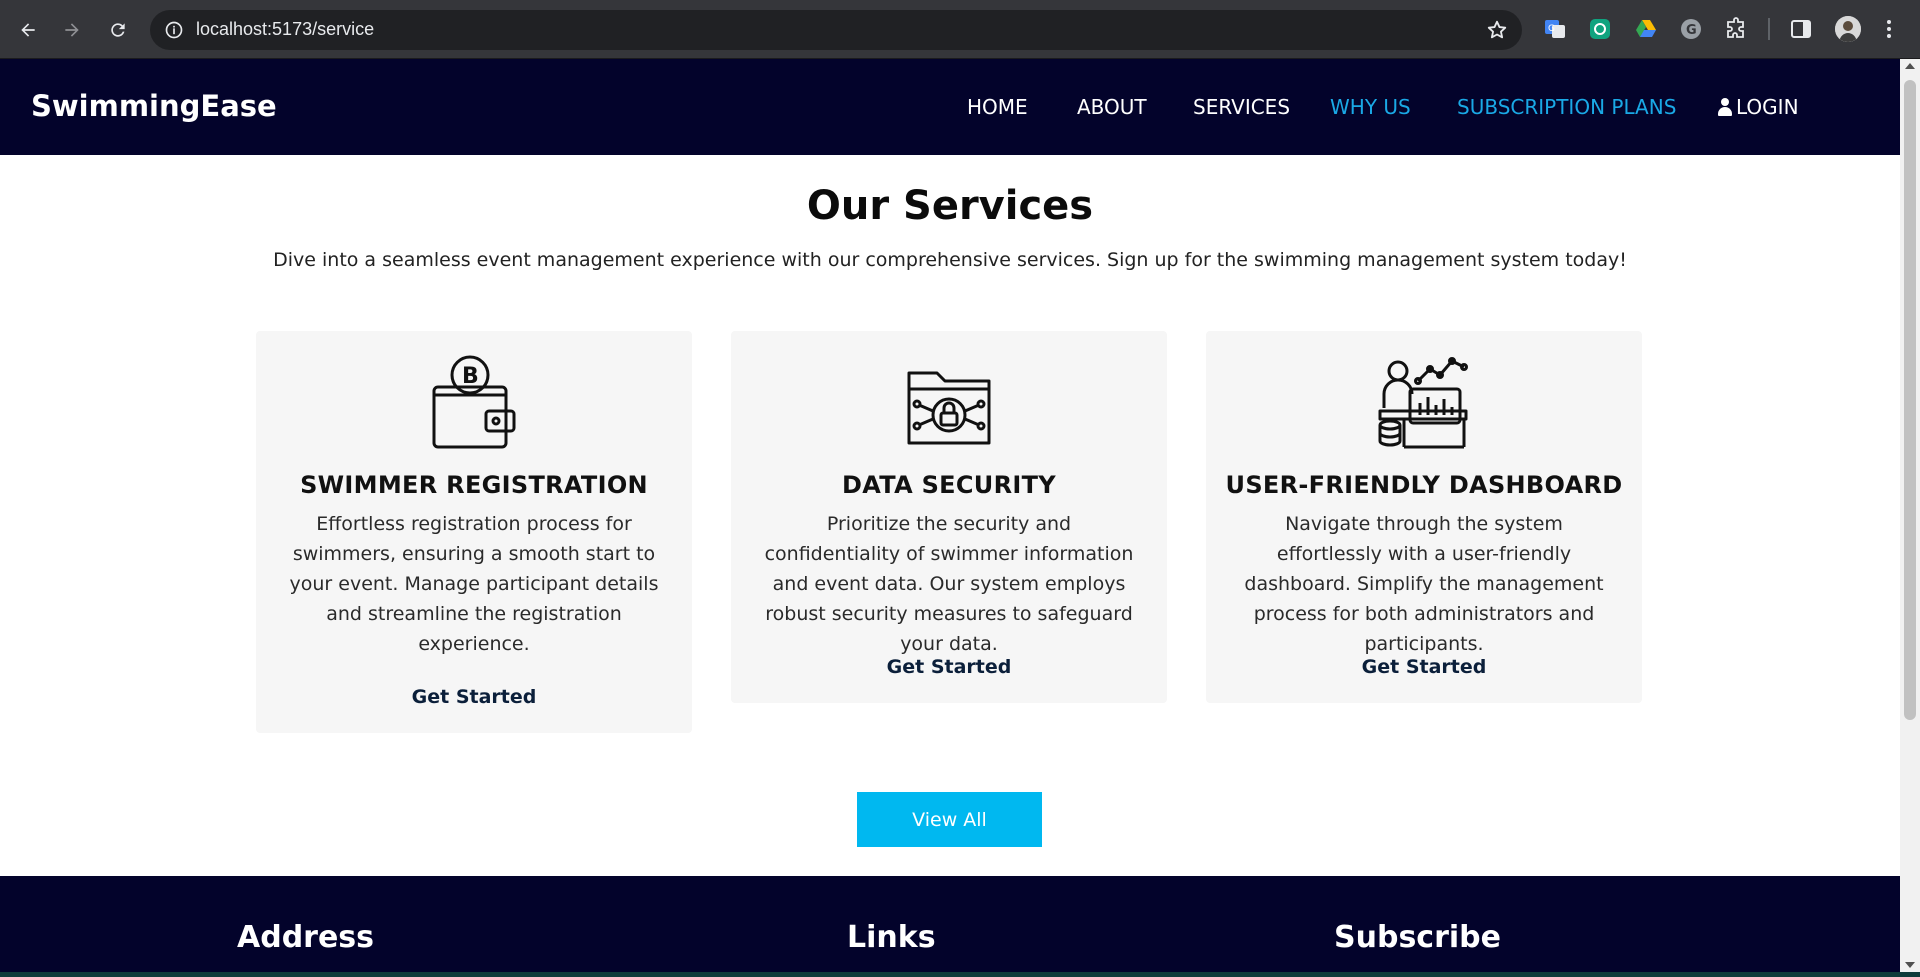 The image size is (1920, 977). I want to click on url-text: localhost:5173/service, so click(285, 29).